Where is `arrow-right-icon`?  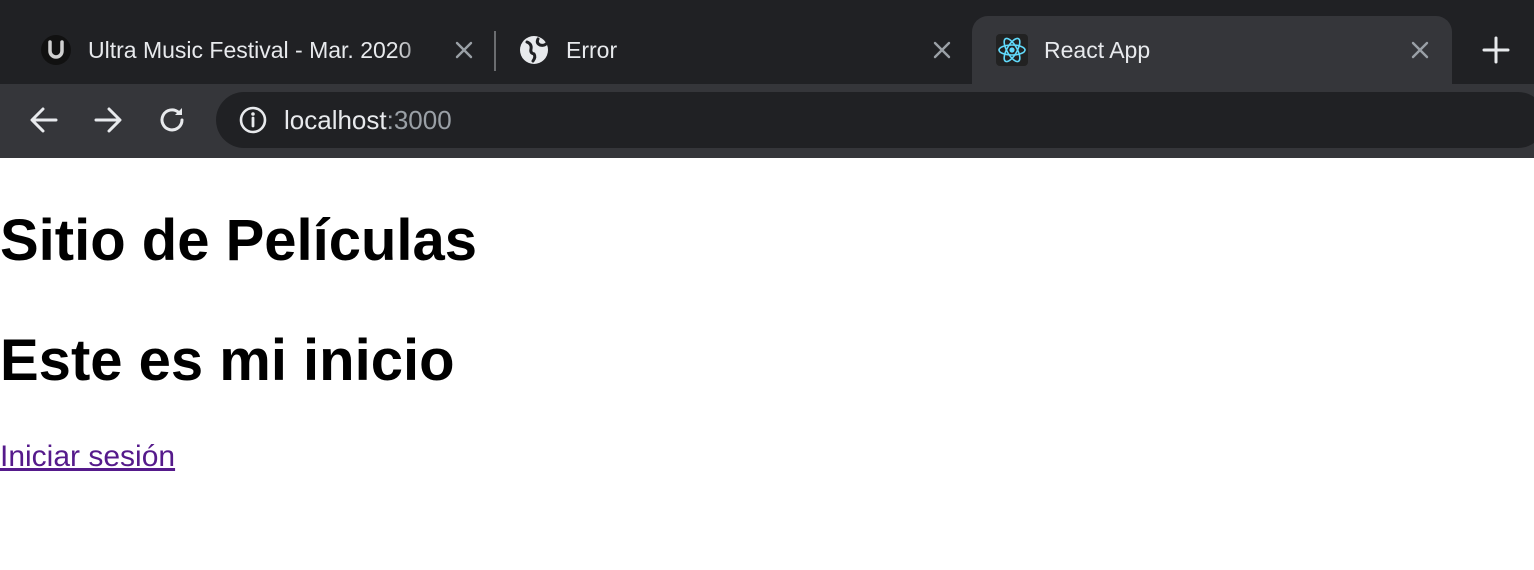 arrow-right-icon is located at coordinates (108, 120).